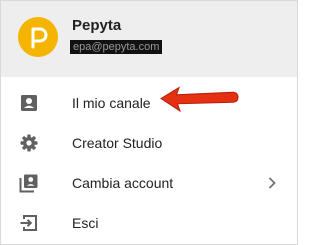  Describe the element at coordinates (29, 143) in the screenshot. I see `gear-icon` at that location.